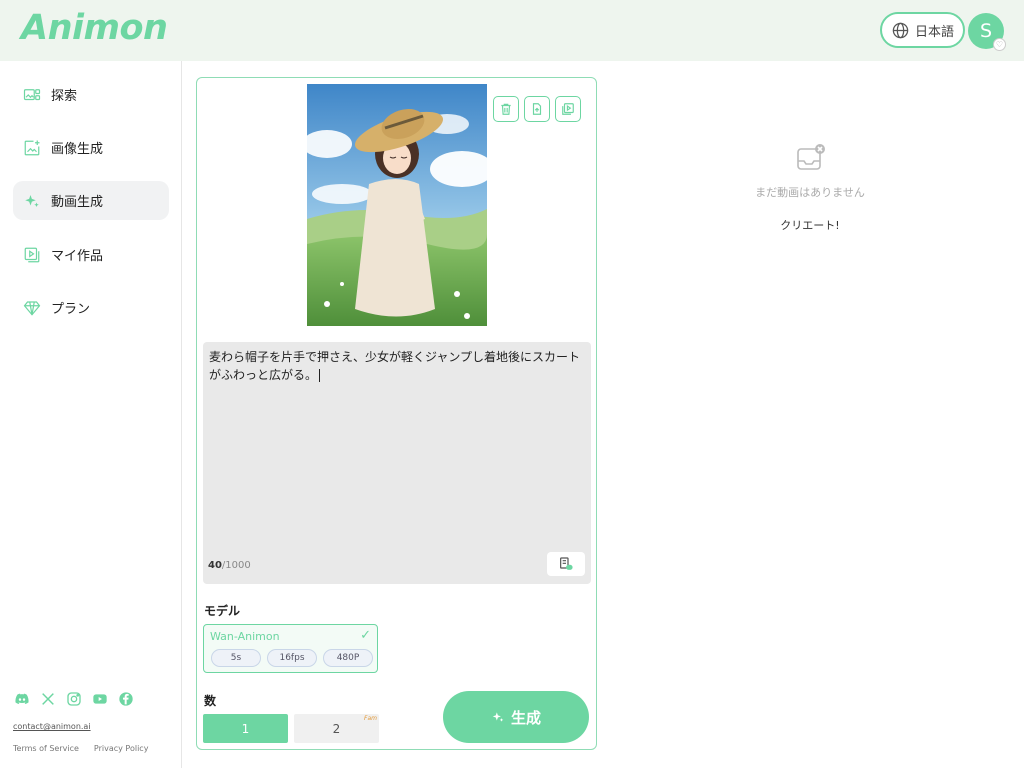 This screenshot has width=1024, height=768. Describe the element at coordinates (245, 728) in the screenshot. I see `count-option-1: 1` at that location.